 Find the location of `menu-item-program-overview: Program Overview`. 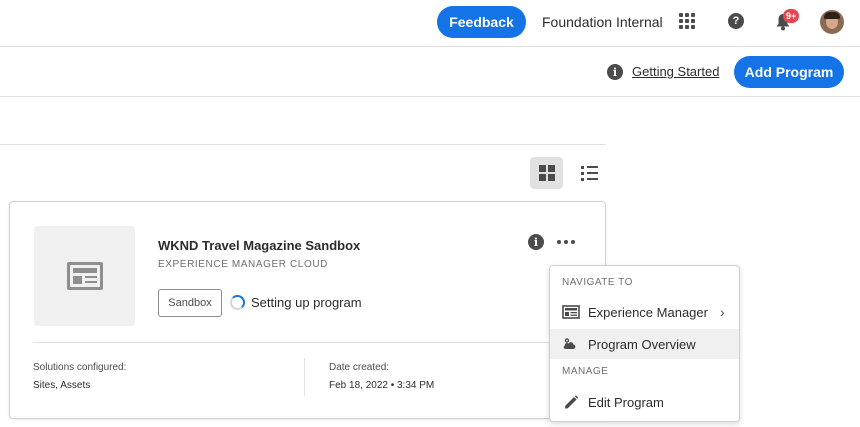

menu-item-program-overview: Program Overview is located at coordinates (644, 344).